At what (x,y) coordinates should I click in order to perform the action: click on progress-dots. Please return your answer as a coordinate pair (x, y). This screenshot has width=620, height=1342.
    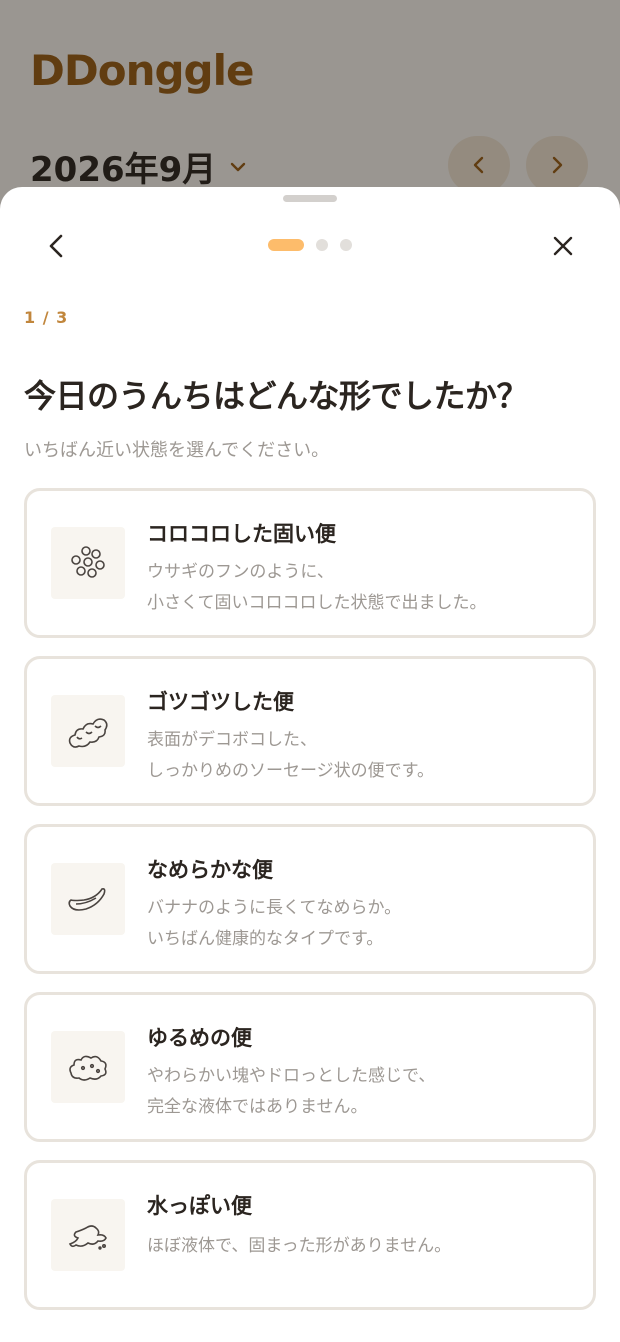
    Looking at the image, I should click on (316, 245).